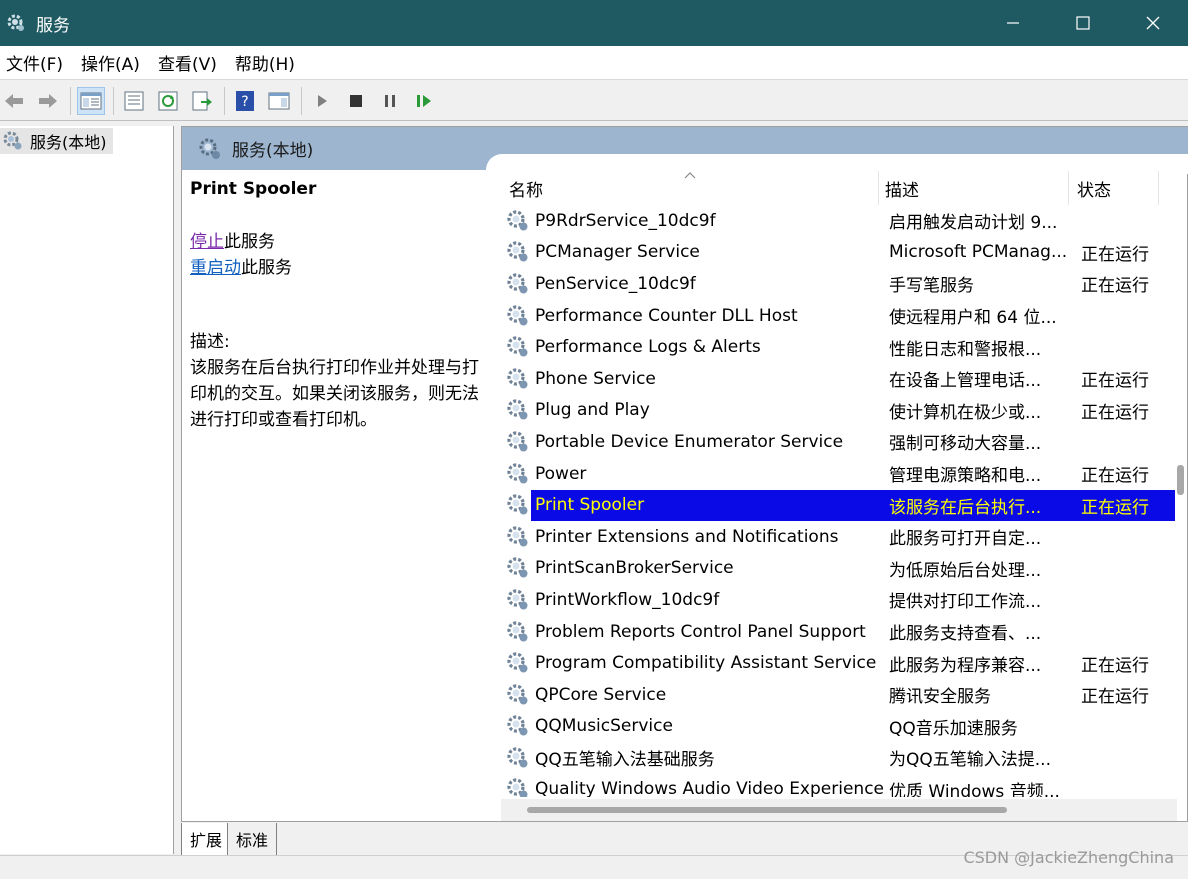  Describe the element at coordinates (70, 100) in the screenshot. I see `toolbar-separator` at that location.